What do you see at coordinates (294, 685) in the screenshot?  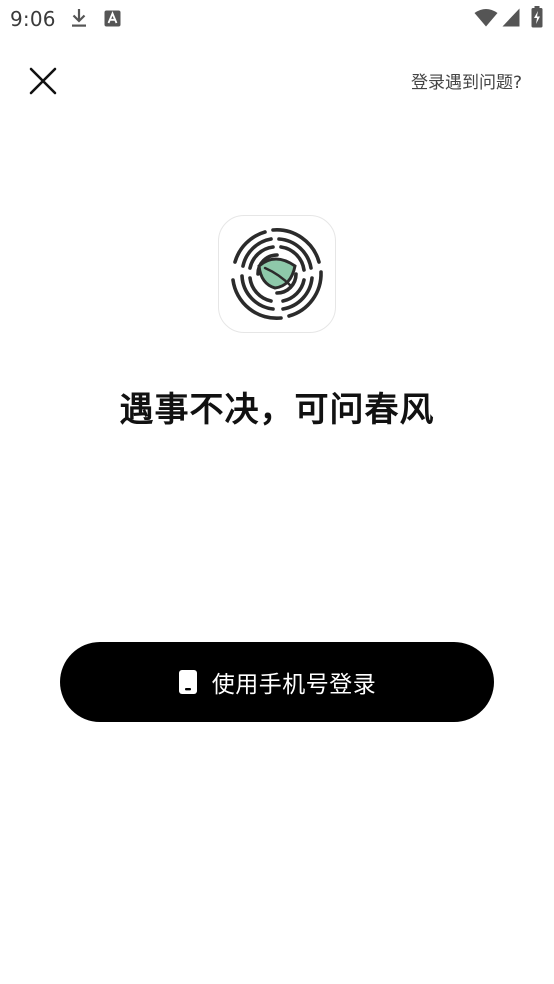 I see `phone-login-label: 使用手机号登录` at bounding box center [294, 685].